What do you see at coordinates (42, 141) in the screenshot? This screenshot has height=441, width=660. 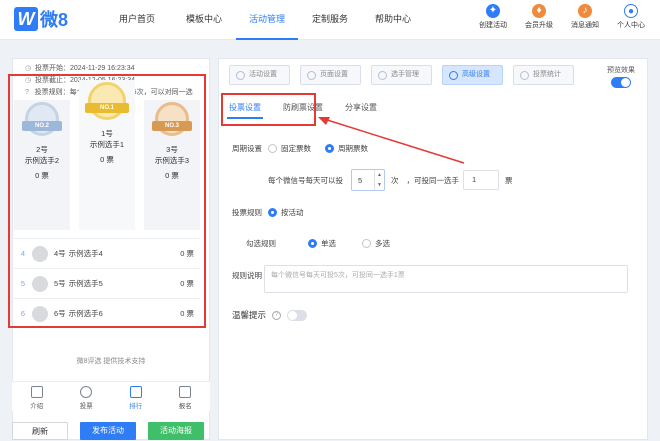 I see `podium-second: NO.2 2号 示例选手2 0 票` at bounding box center [42, 141].